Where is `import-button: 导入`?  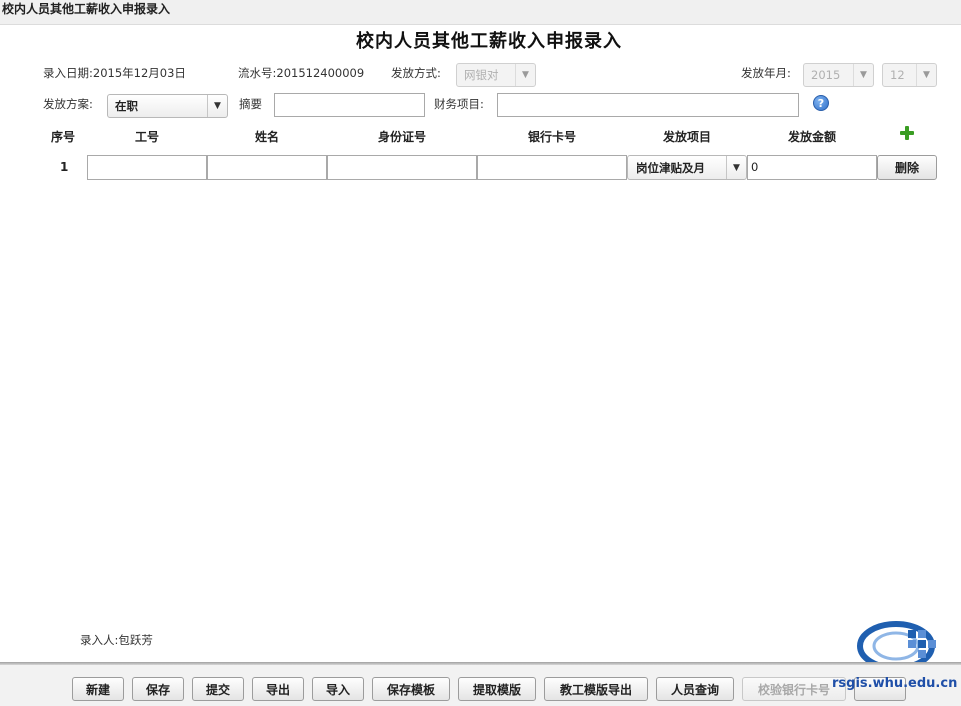 import-button: 导入 is located at coordinates (338, 689).